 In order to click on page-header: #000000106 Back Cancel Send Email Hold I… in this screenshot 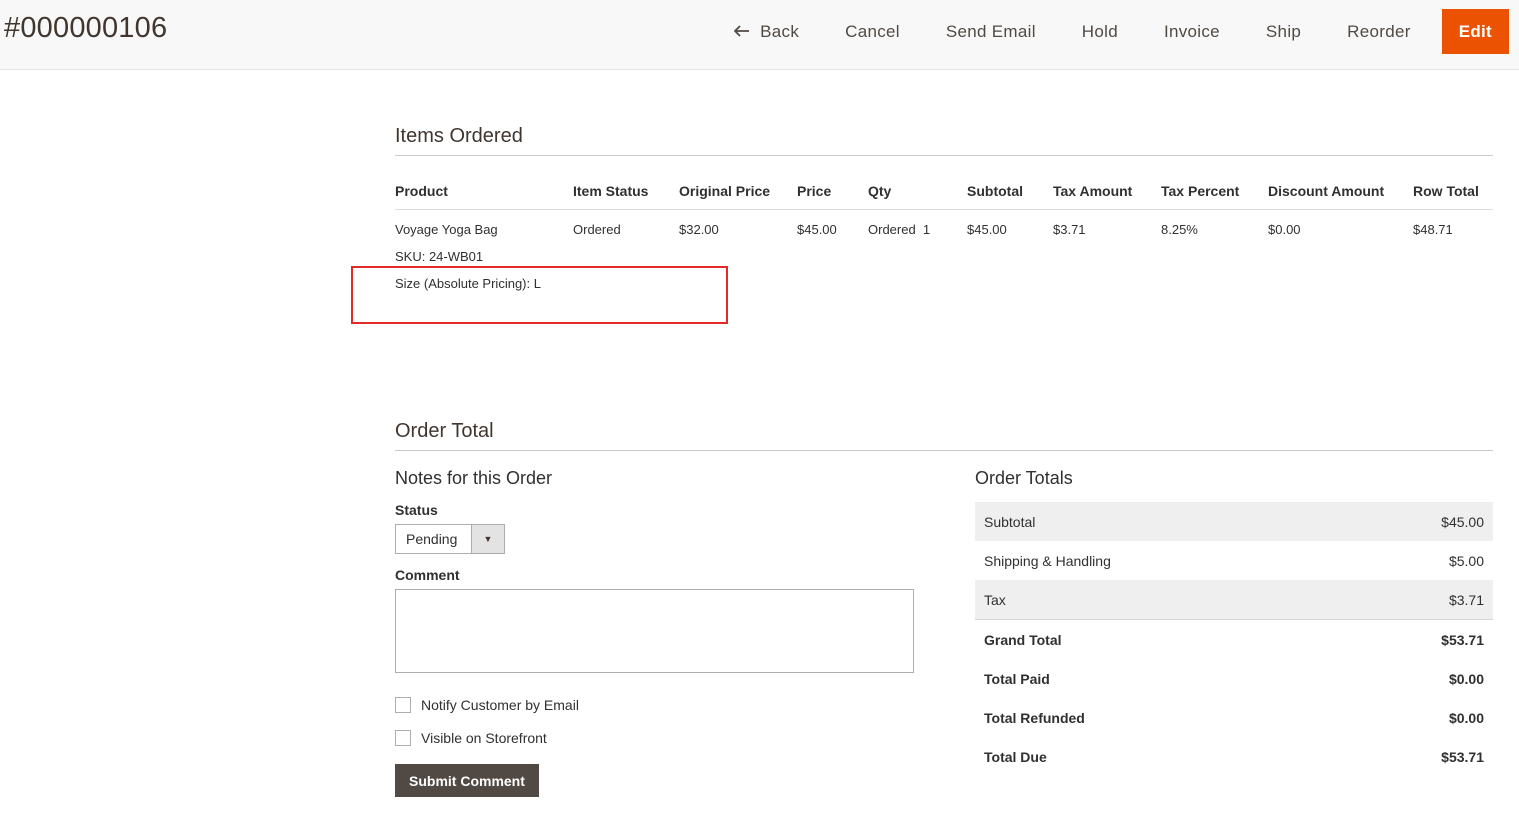, I will do `click(759, 35)`.